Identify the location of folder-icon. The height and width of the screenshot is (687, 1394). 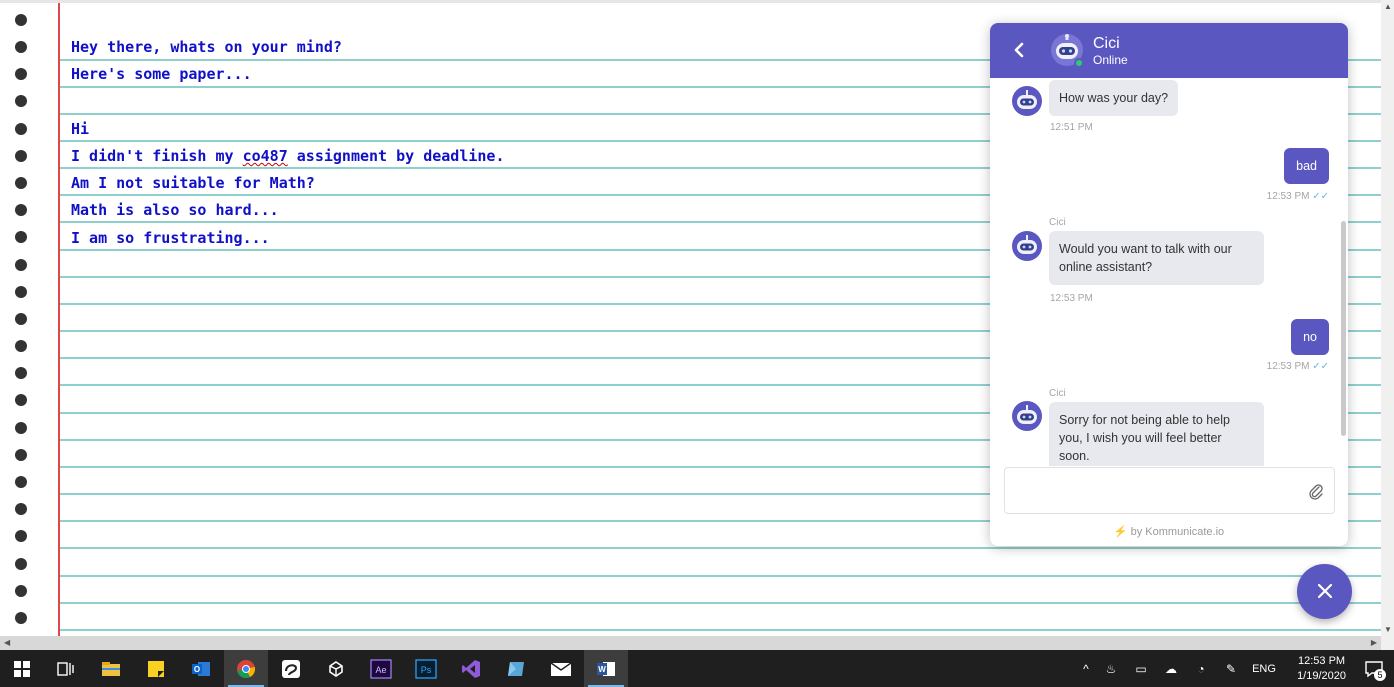
(111, 668).